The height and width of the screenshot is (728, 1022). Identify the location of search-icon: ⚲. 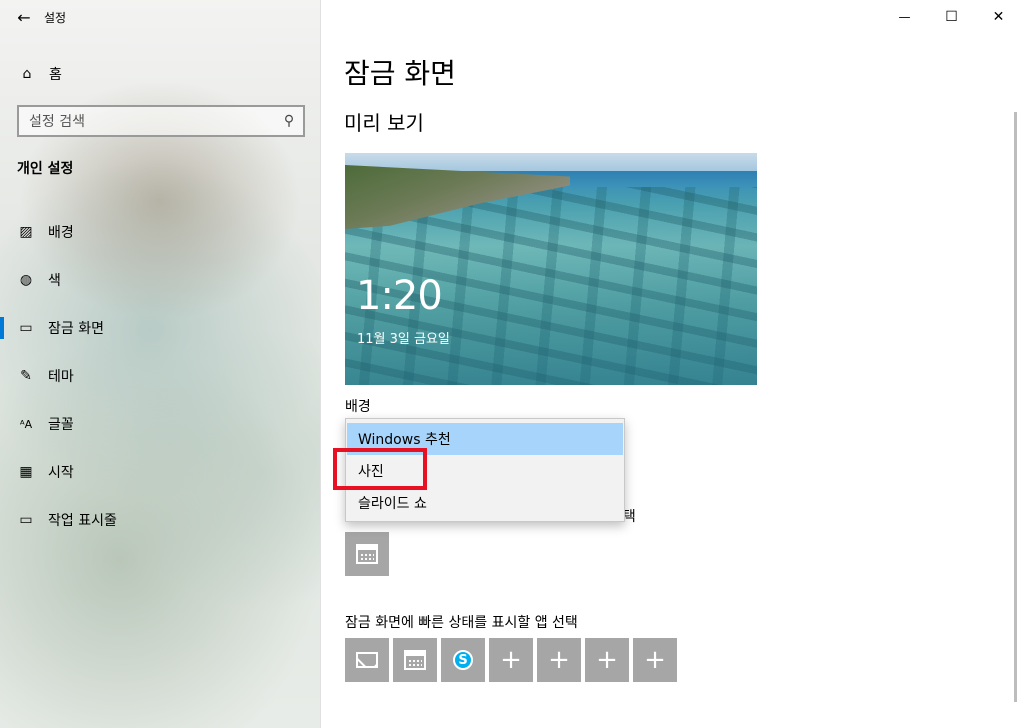
(289, 121).